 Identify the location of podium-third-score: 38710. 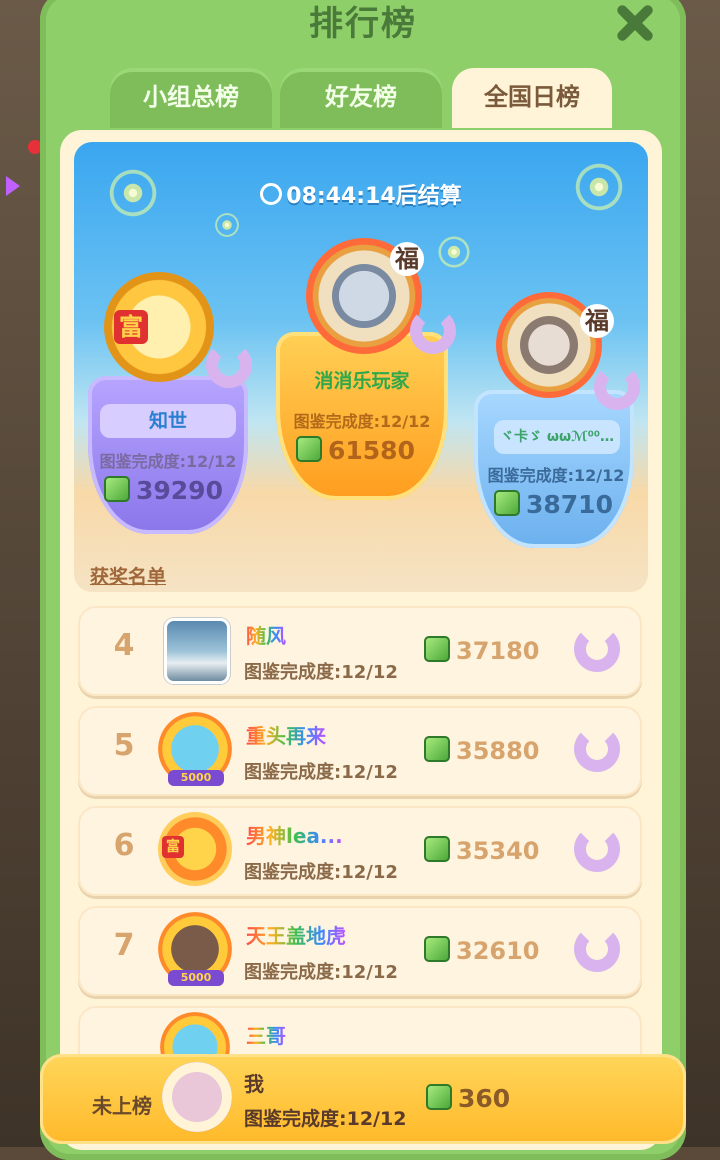
(553, 504).